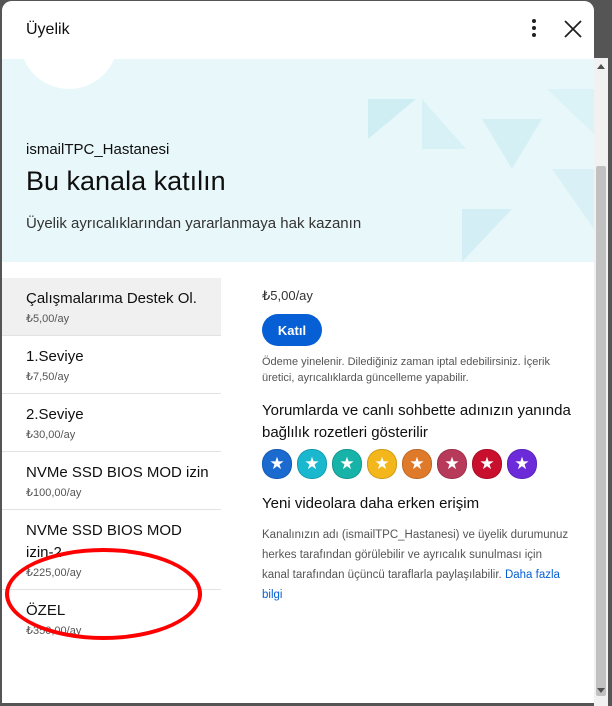 The width and height of the screenshot is (612, 706). What do you see at coordinates (117, 472) in the screenshot?
I see `tier-name: NVMe SSD BIOS MOD izin` at bounding box center [117, 472].